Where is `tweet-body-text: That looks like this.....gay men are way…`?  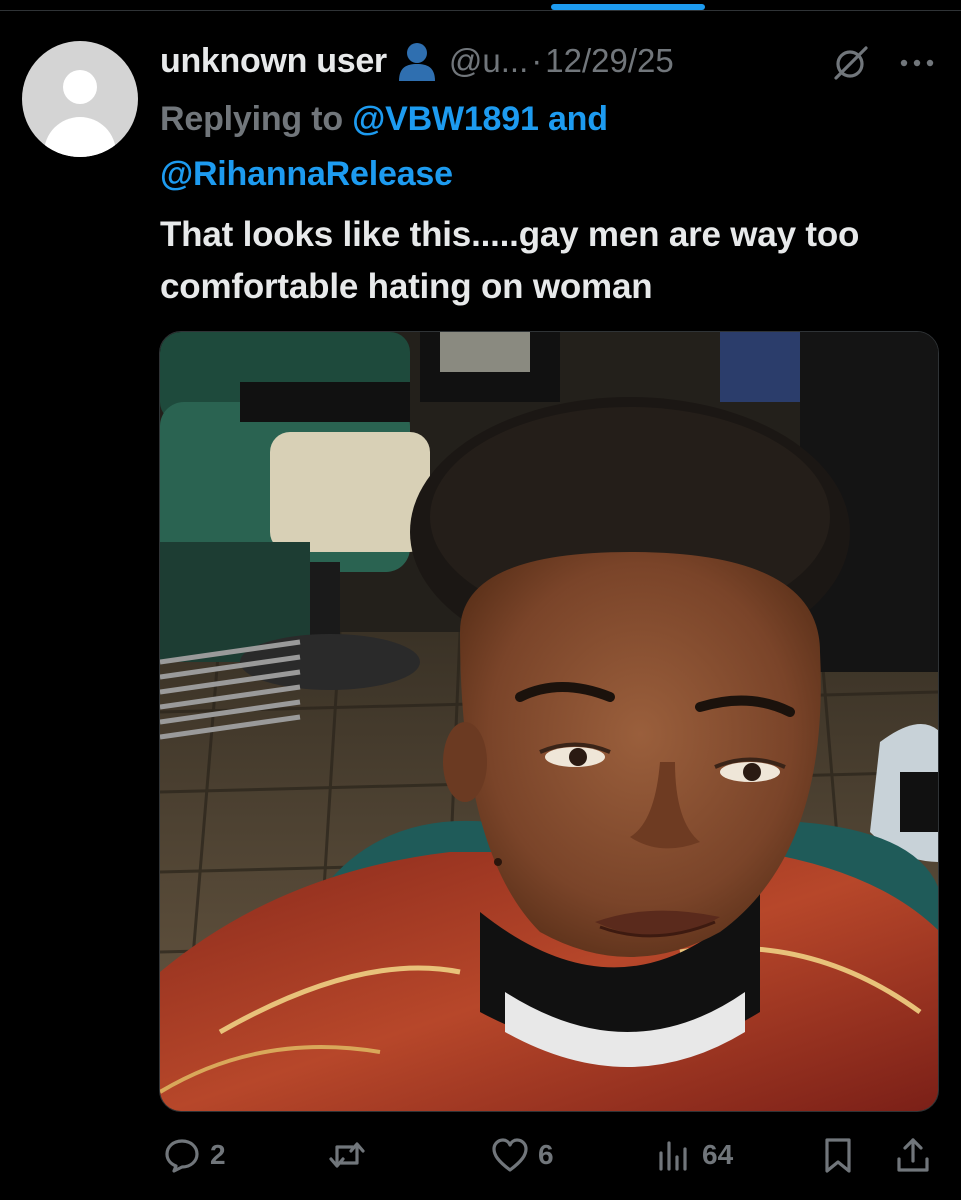
tweet-body-text: That looks like this.....gay men are way… is located at coordinates (510, 260).